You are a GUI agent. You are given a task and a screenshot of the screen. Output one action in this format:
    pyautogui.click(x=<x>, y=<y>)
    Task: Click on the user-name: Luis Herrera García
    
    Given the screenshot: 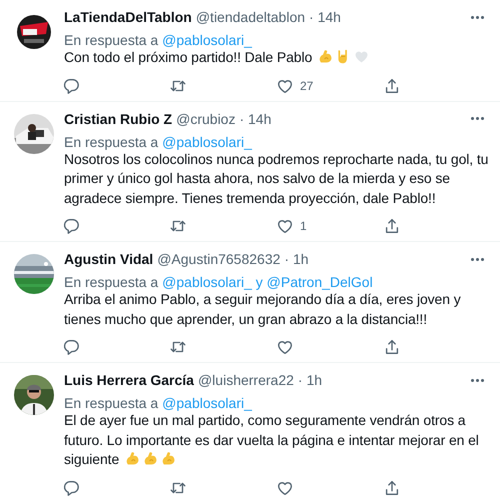 What is the action you would take?
    pyautogui.click(x=129, y=380)
    